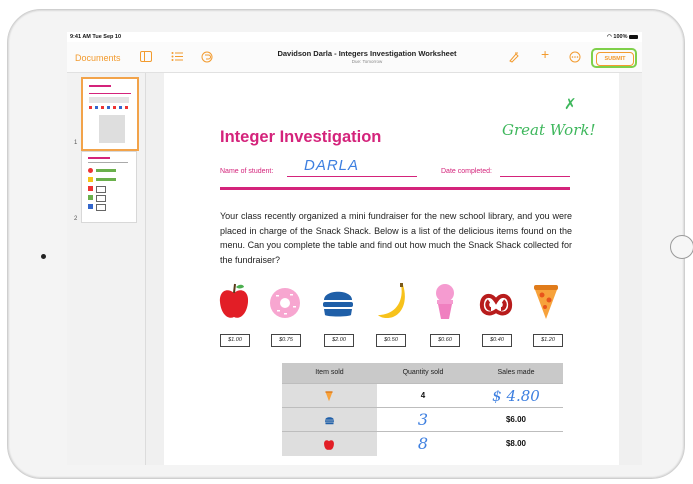  Describe the element at coordinates (391, 301) in the screenshot. I see `banana-icon` at that location.